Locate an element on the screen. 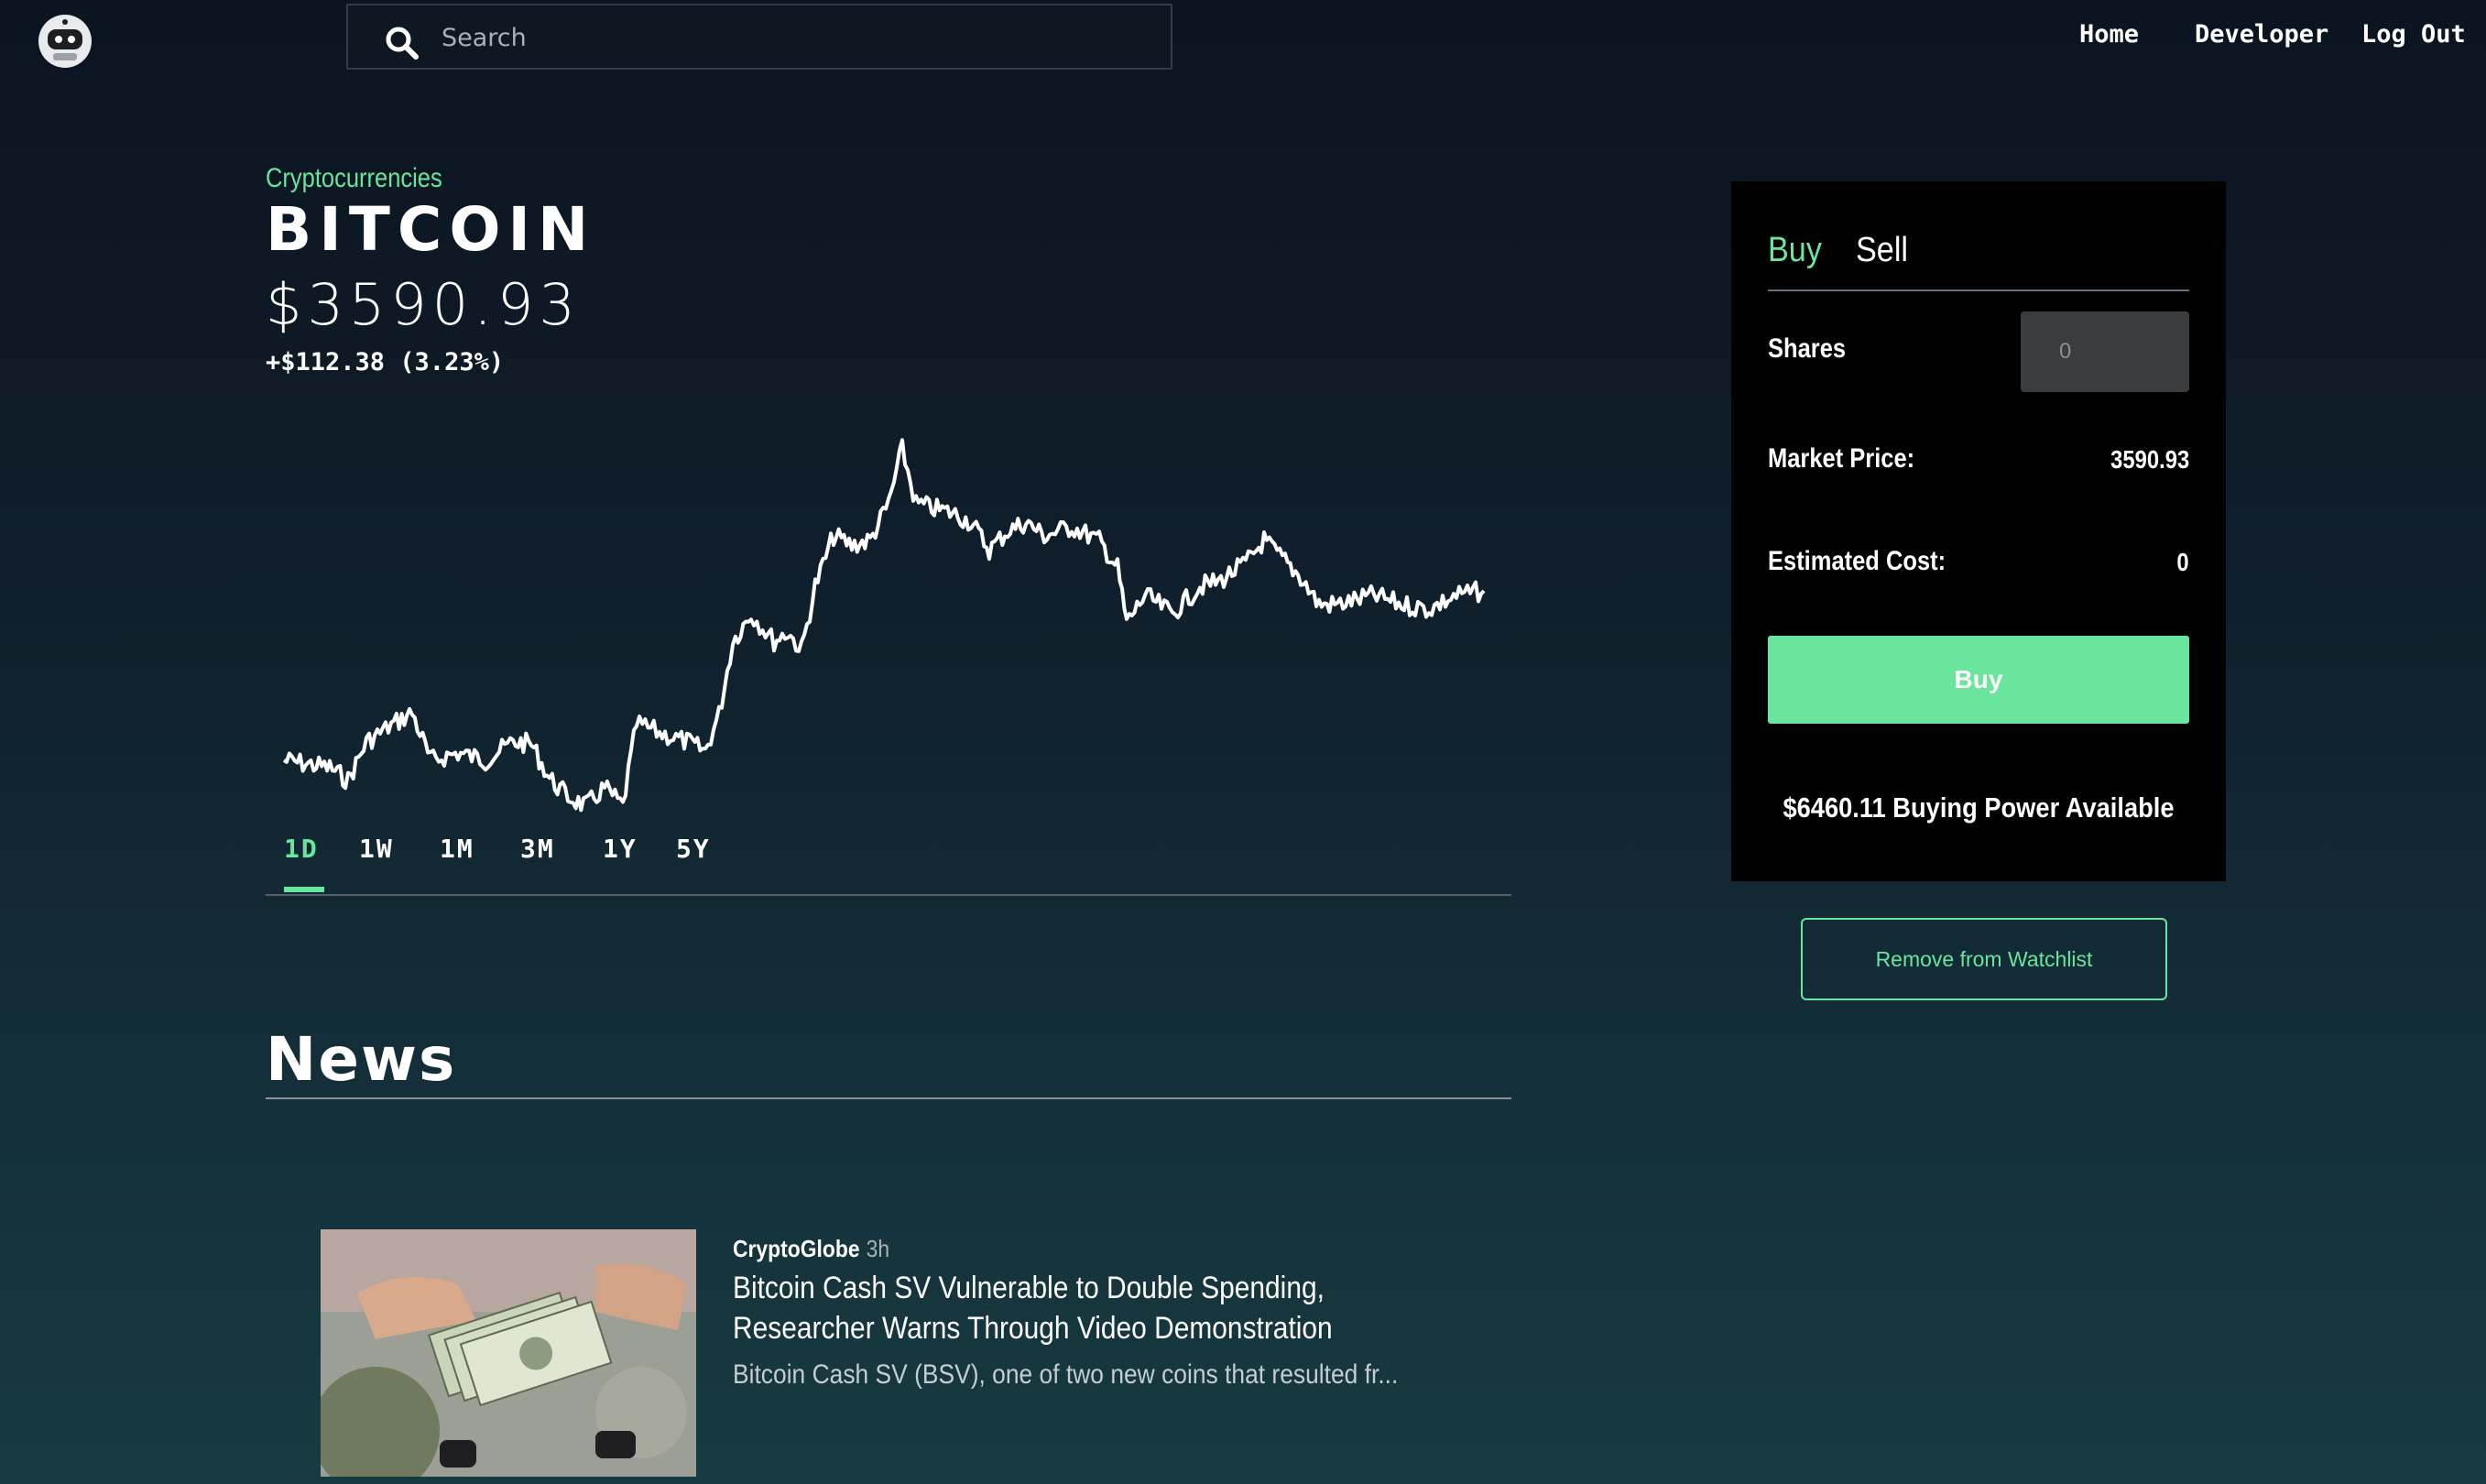  nav-home-link: Home is located at coordinates (2109, 34).